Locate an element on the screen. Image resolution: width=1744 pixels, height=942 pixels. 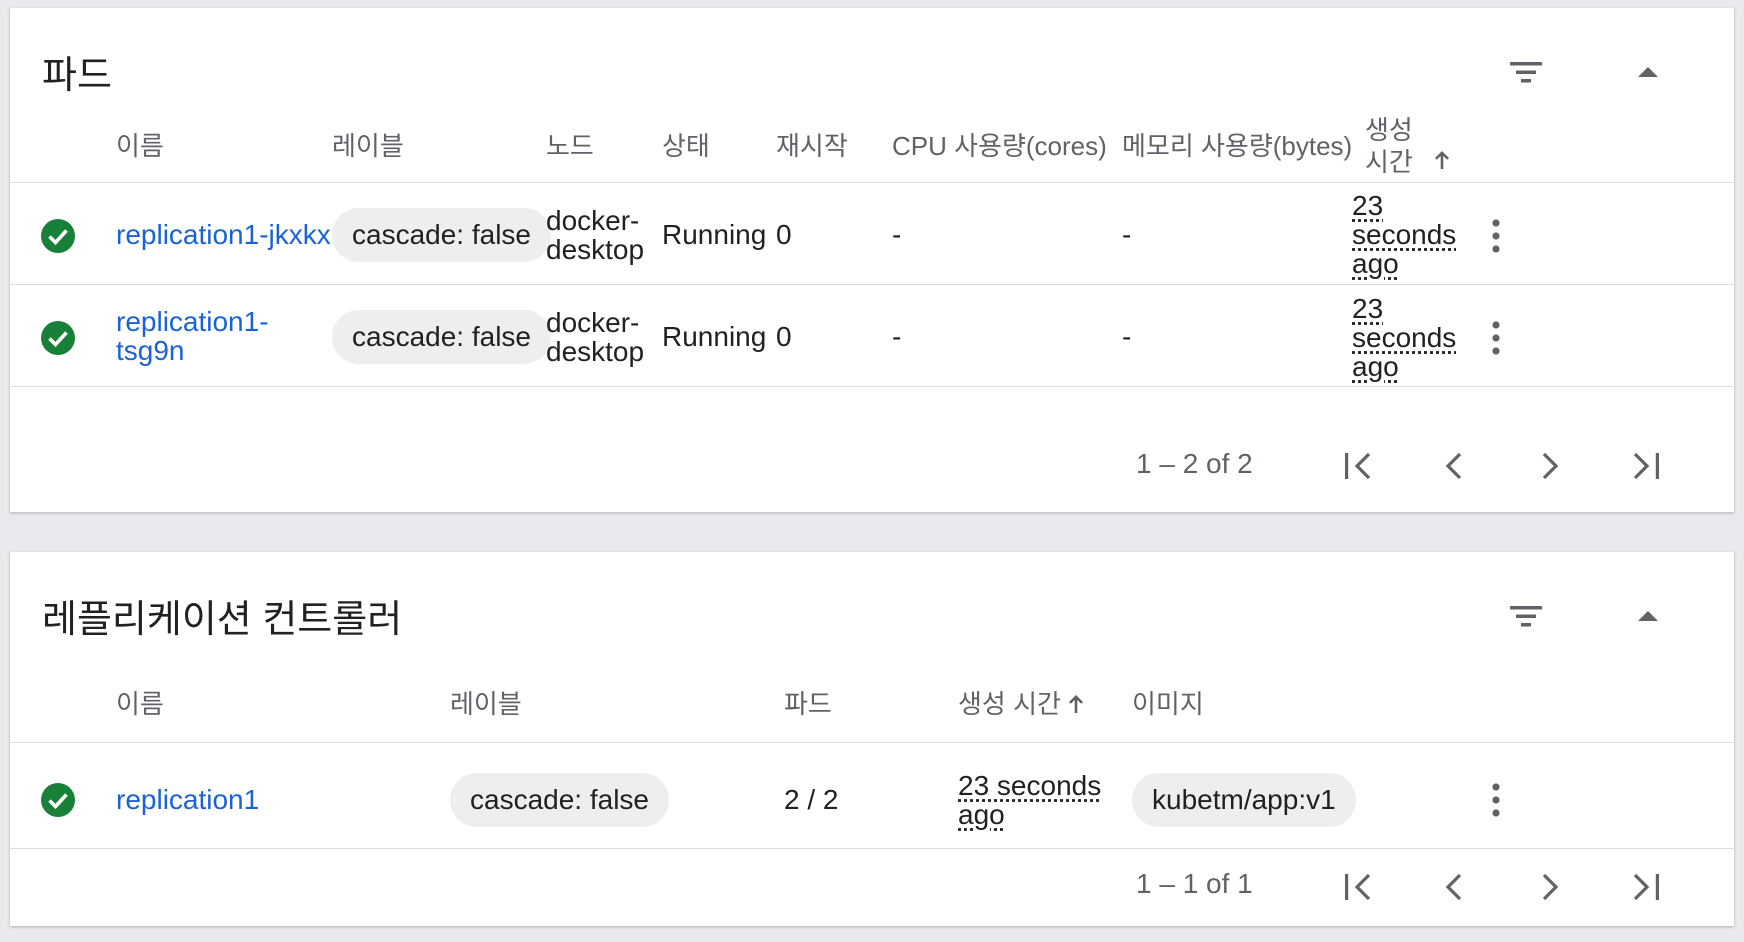
pagination-range: 1 – 2 of 2 is located at coordinates (1194, 463).